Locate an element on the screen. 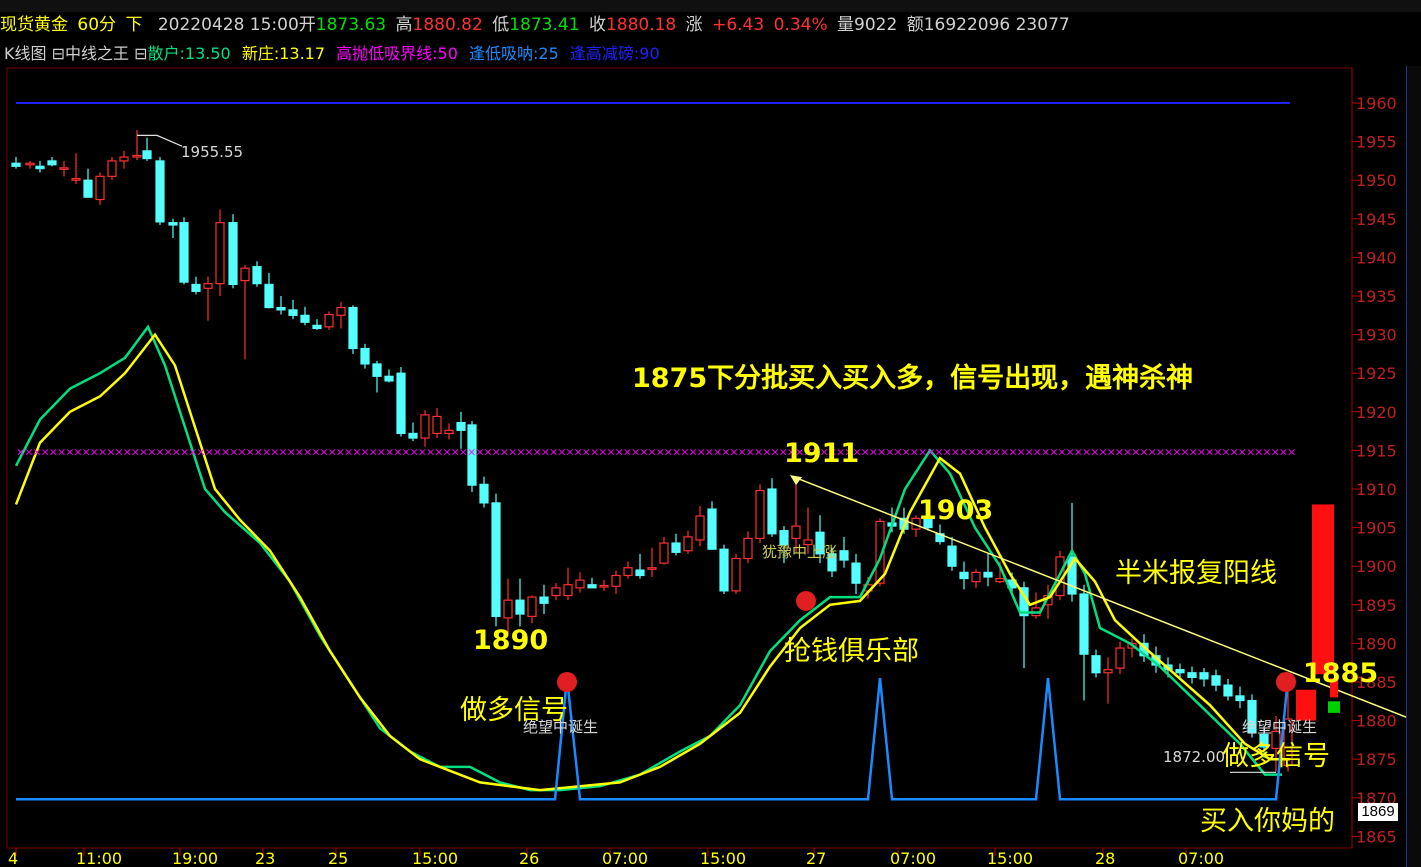  x-tick-label: 19:00 is located at coordinates (195, 858).